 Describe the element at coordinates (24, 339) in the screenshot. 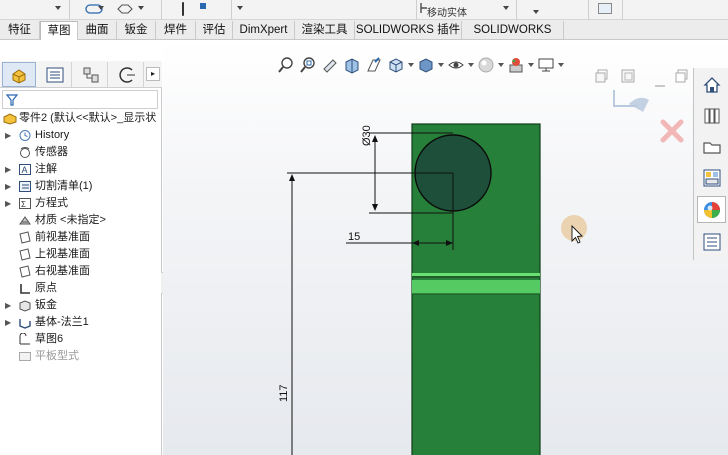

I see `sketch-icon` at that location.